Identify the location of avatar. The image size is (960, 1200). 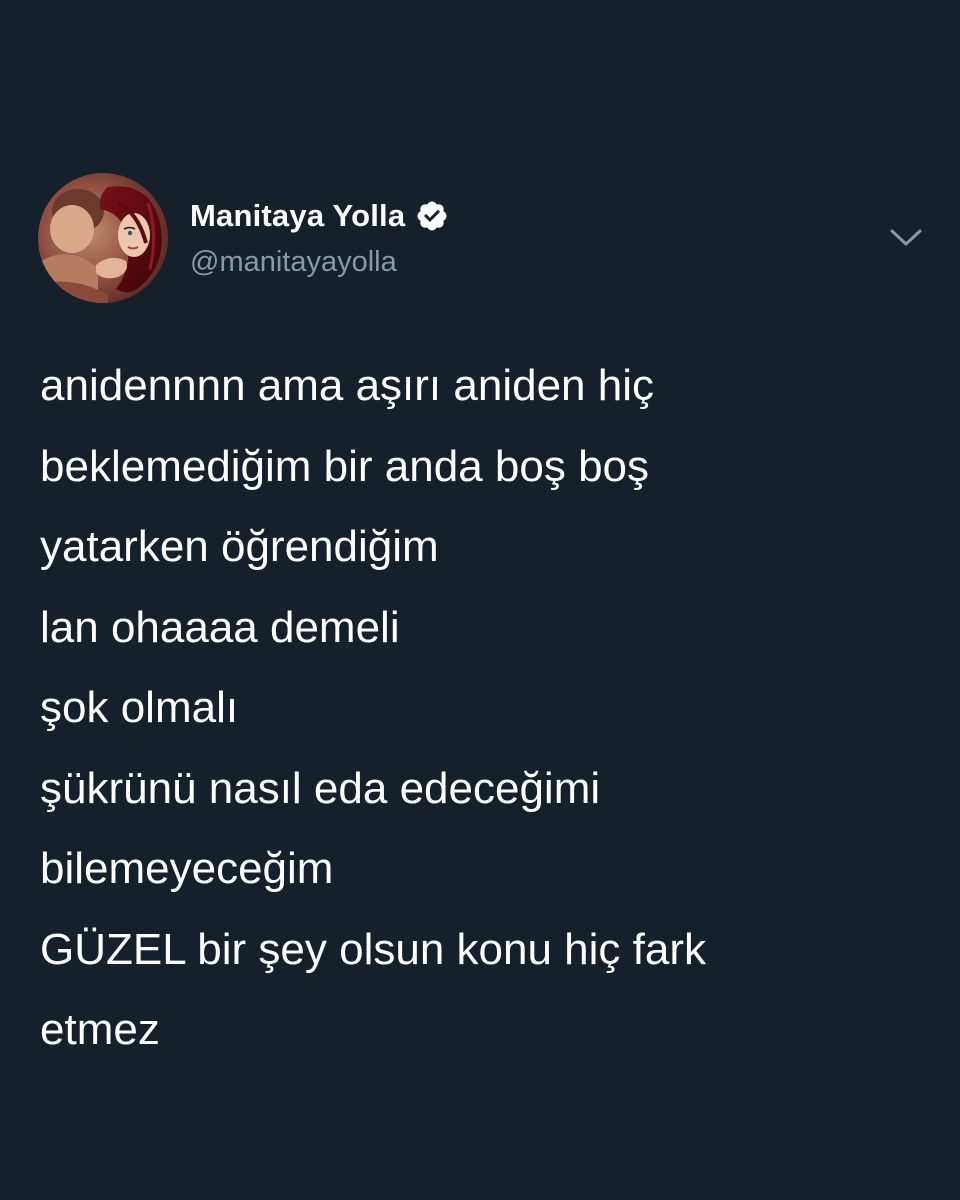
(103, 238).